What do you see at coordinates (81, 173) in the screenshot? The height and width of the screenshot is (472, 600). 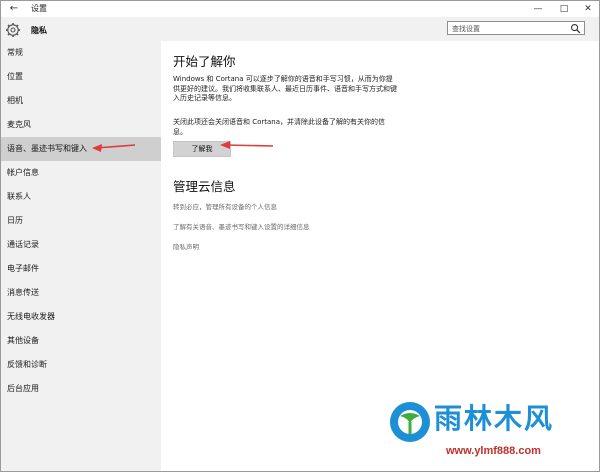 I see `sidebar-item-account-info: 帐户信息` at bounding box center [81, 173].